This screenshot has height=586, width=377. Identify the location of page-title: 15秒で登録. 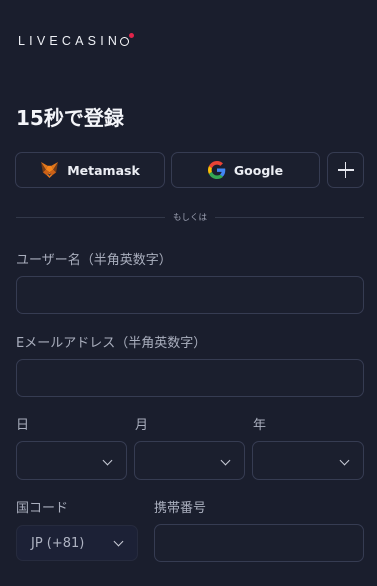
(70, 118).